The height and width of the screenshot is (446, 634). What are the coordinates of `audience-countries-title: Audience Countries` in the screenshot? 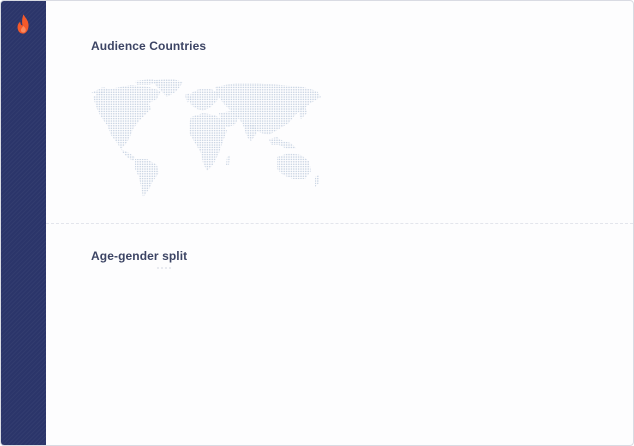 It's located at (149, 46).